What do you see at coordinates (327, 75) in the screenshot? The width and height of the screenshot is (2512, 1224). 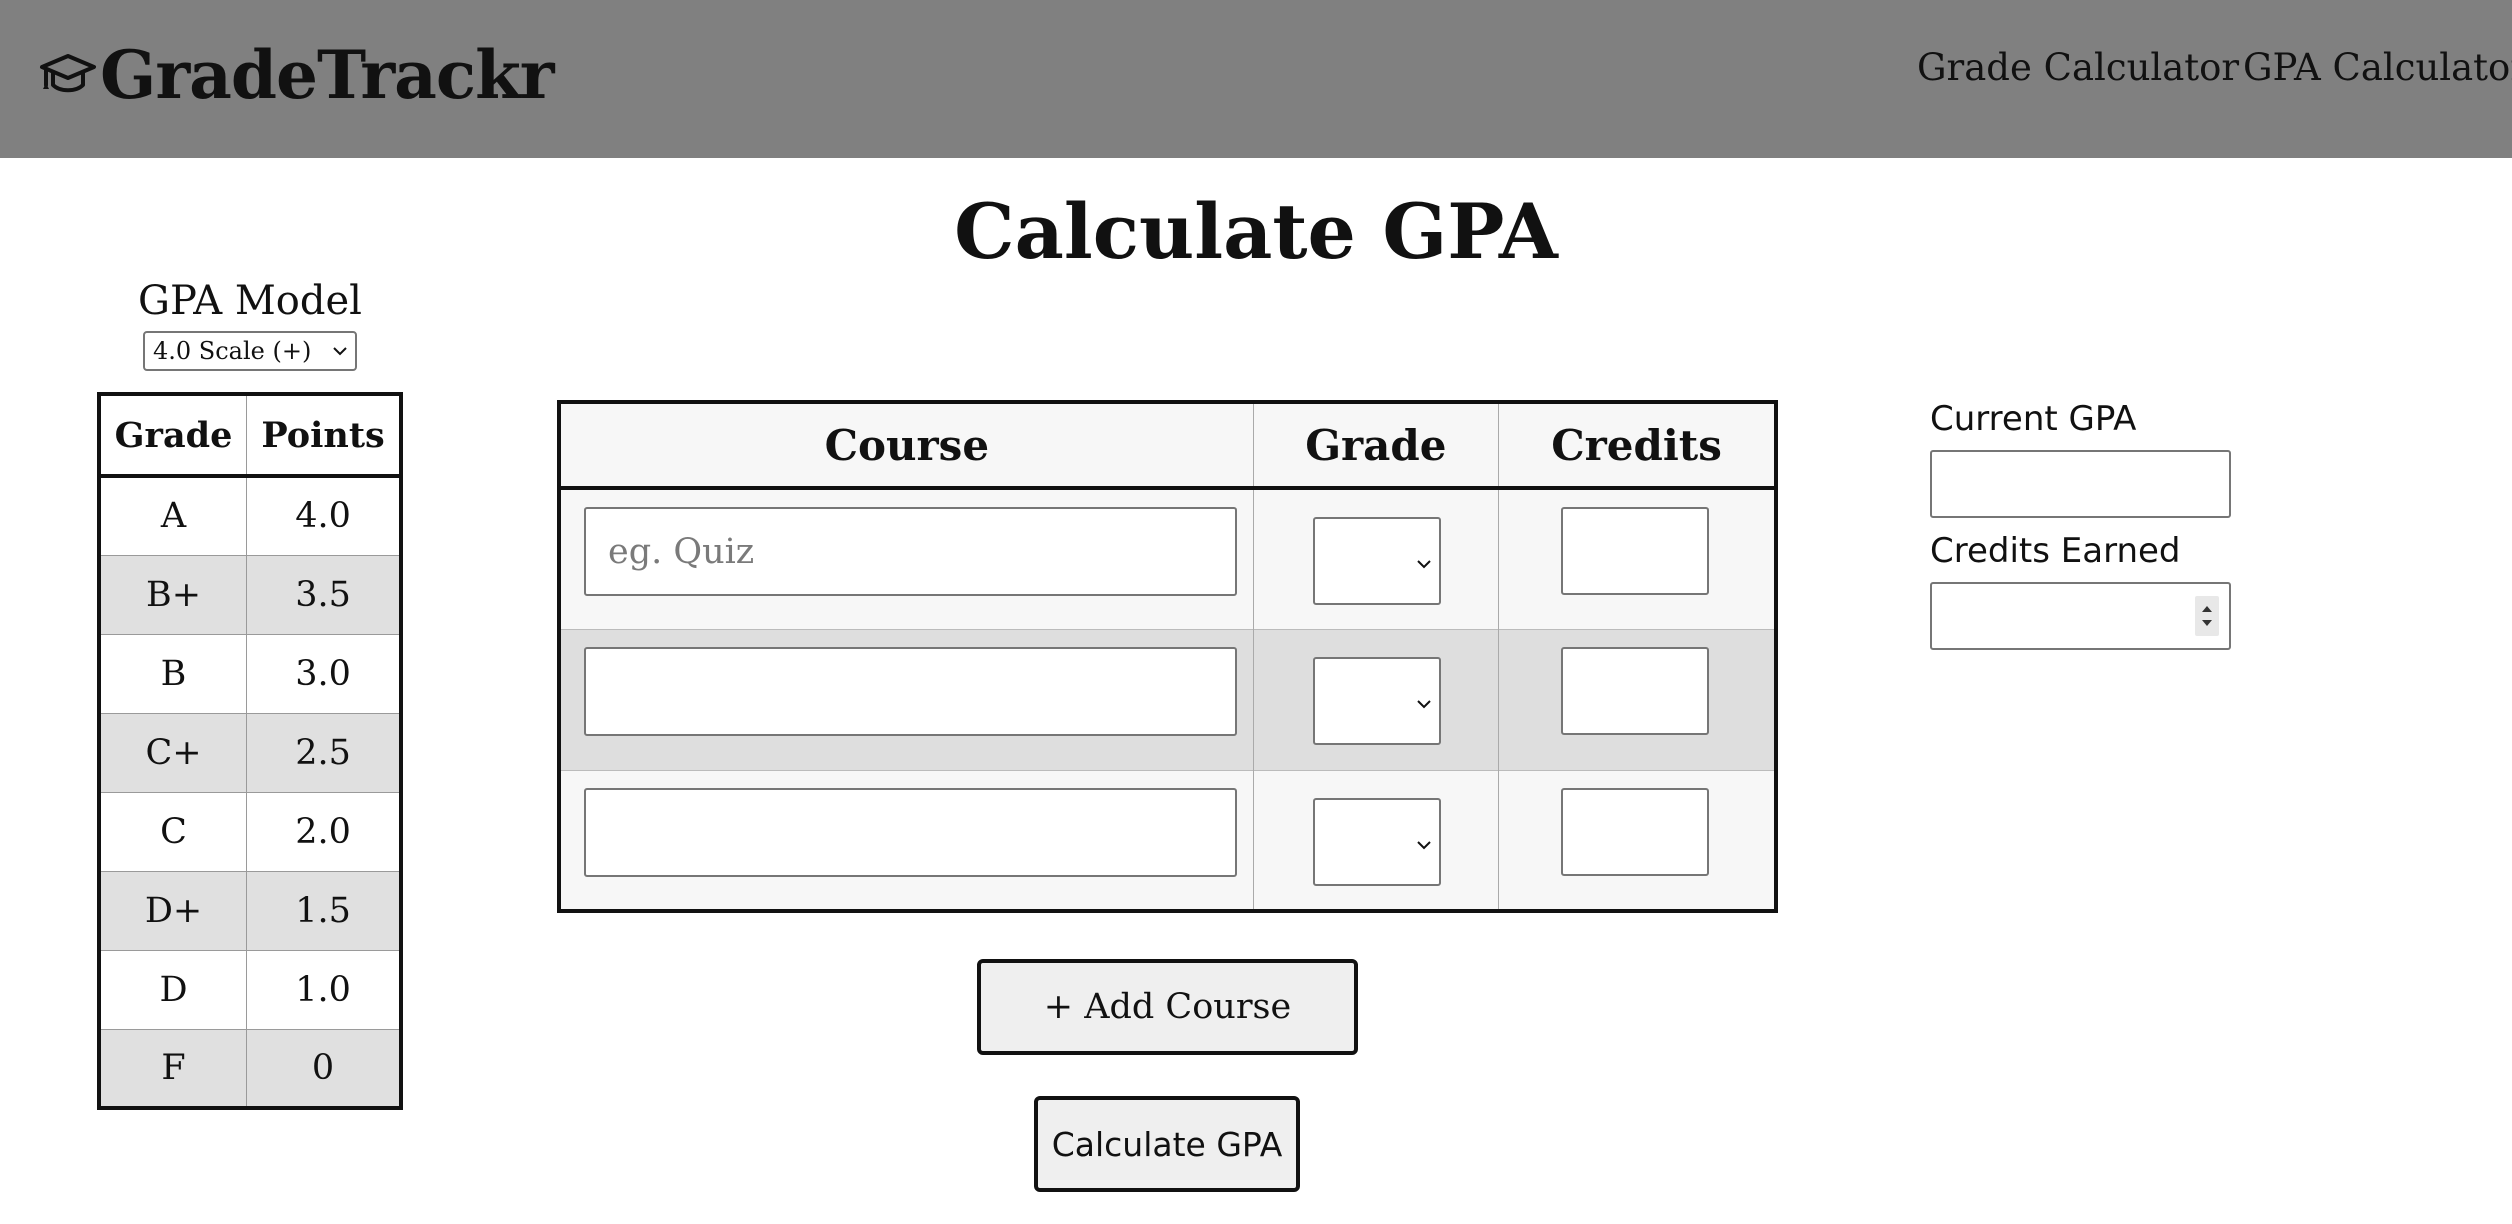 I see `brand-name: GradeTrackr` at bounding box center [327, 75].